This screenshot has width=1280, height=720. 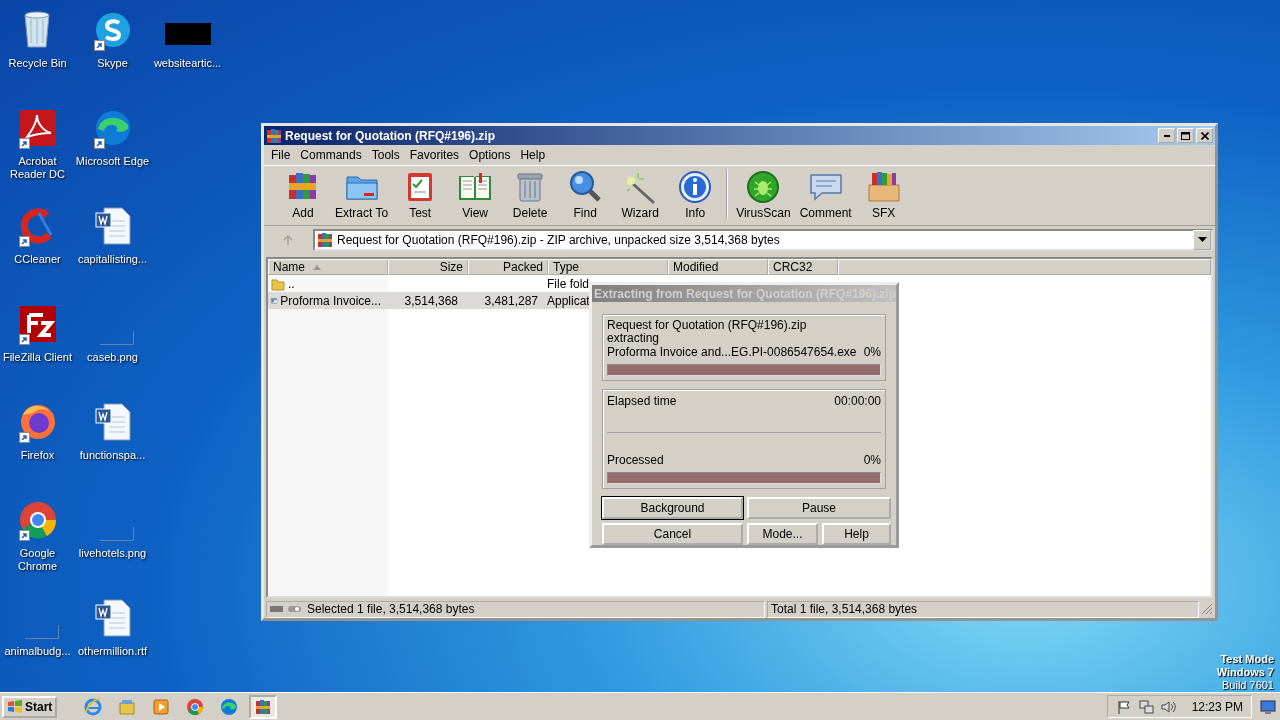 What do you see at coordinates (15, 706) in the screenshot?
I see `windows-logo-icon` at bounding box center [15, 706].